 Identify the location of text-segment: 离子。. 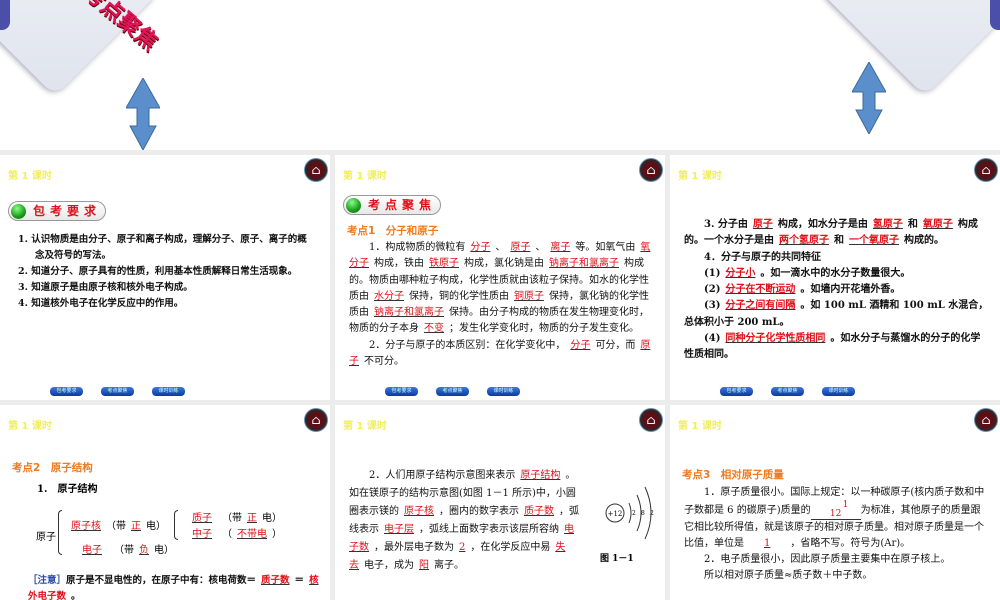
(449, 565).